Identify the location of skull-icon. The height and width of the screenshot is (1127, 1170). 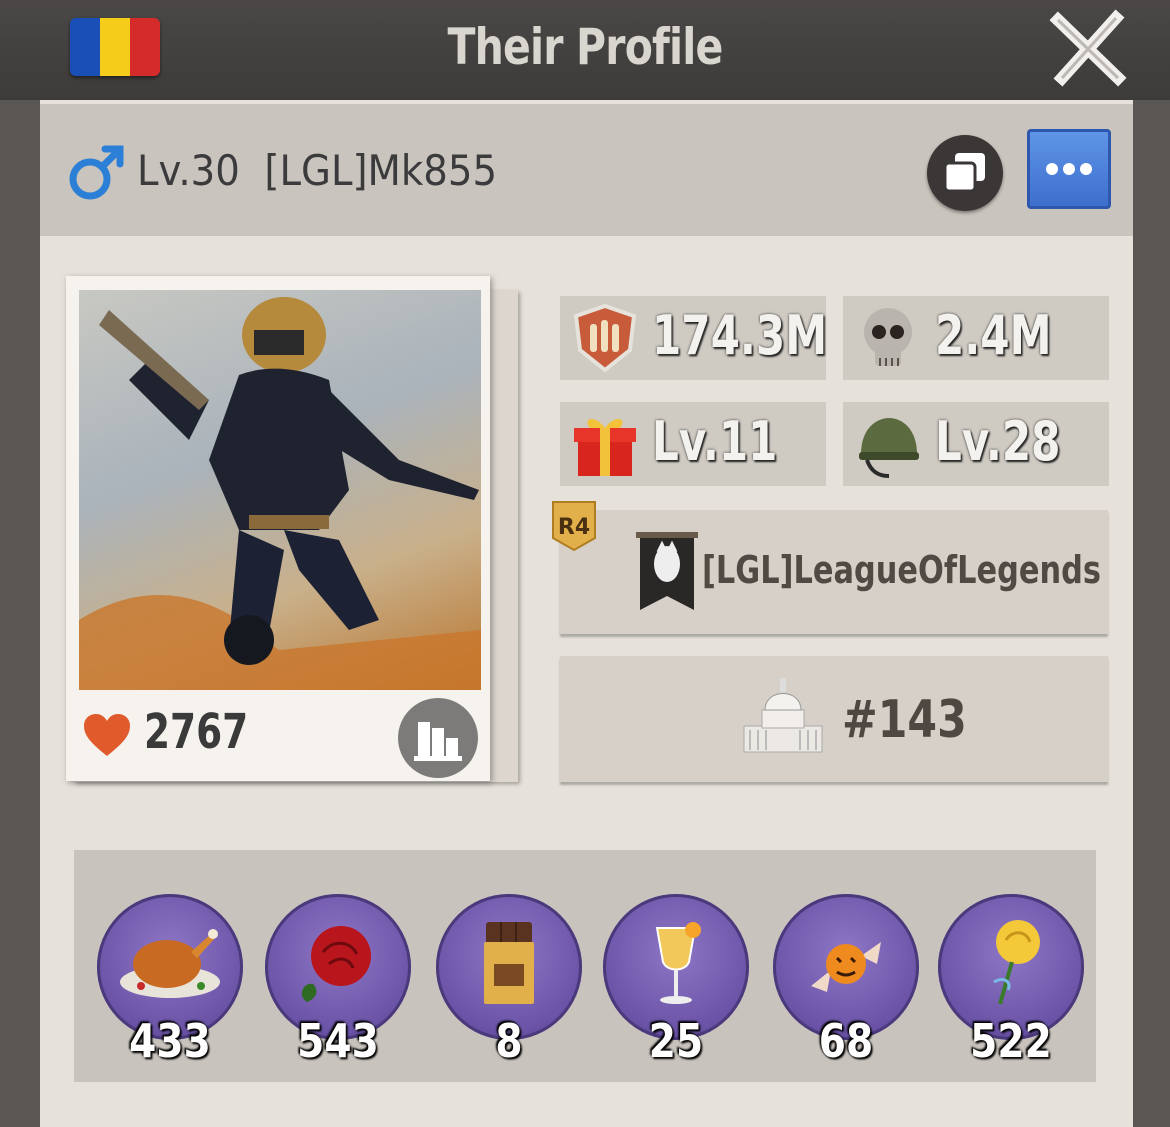
(888, 337).